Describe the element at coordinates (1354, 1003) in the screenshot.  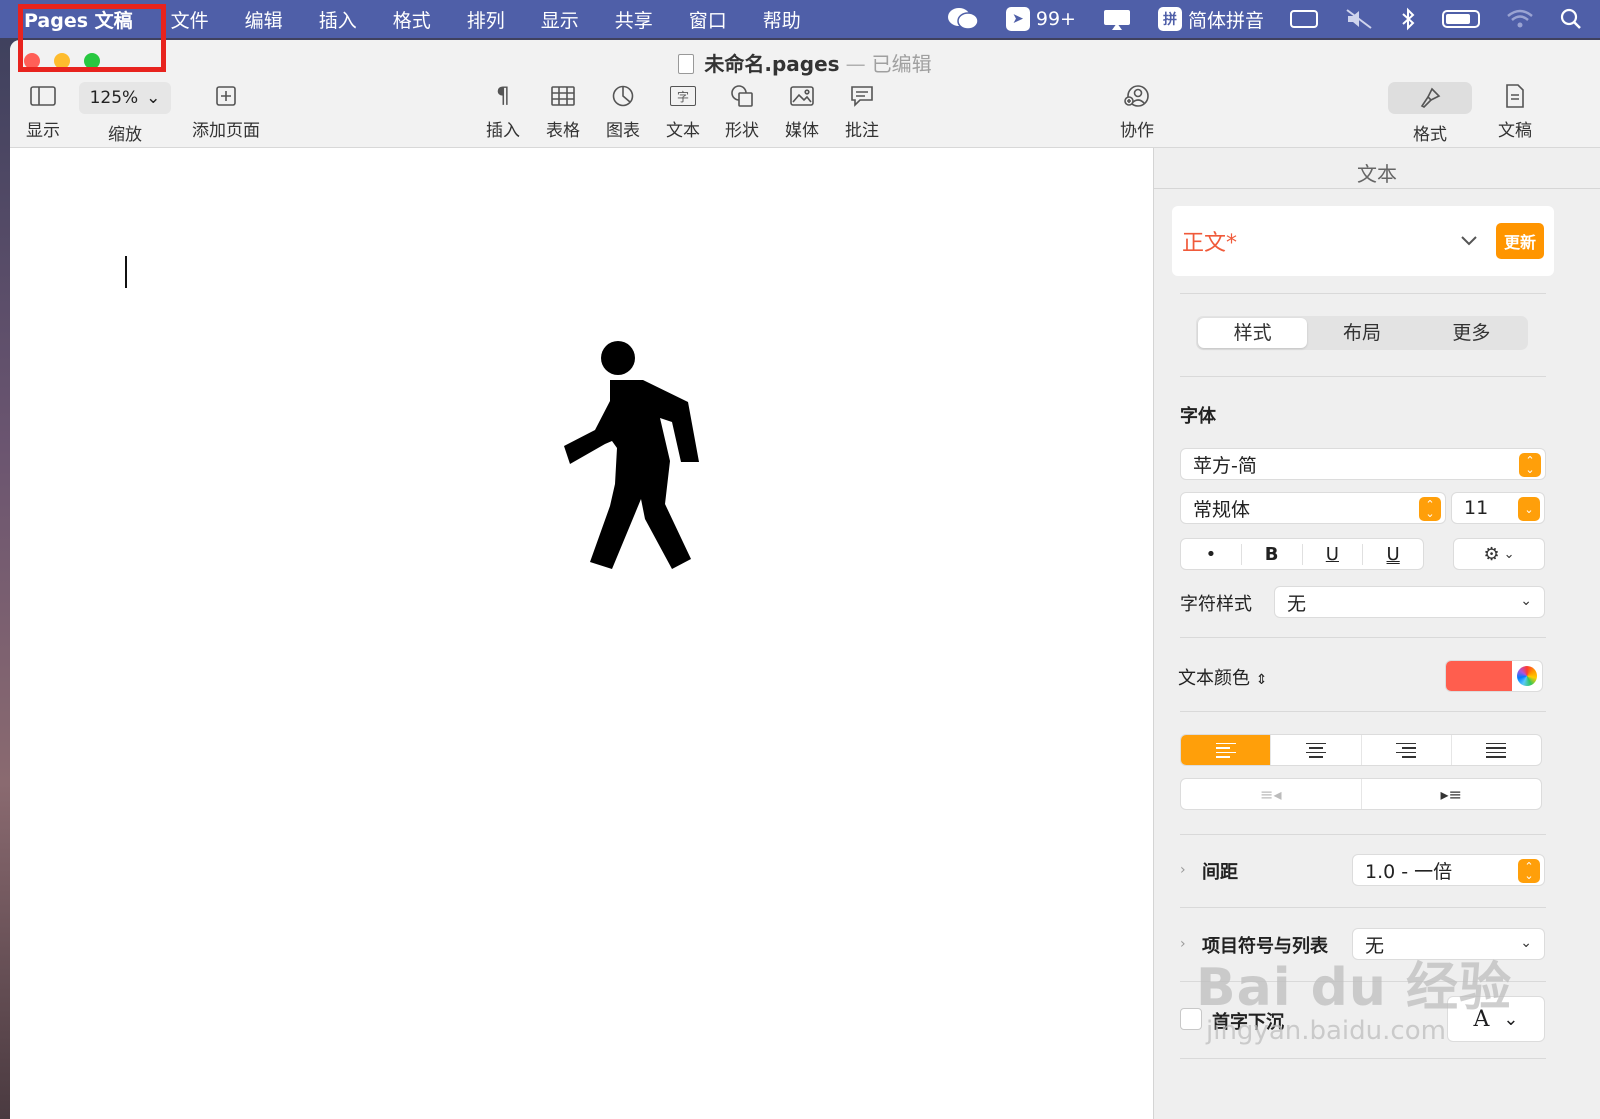
I see `baidu-watermark: Bai du 经验 jingyan.baidu.com` at that location.